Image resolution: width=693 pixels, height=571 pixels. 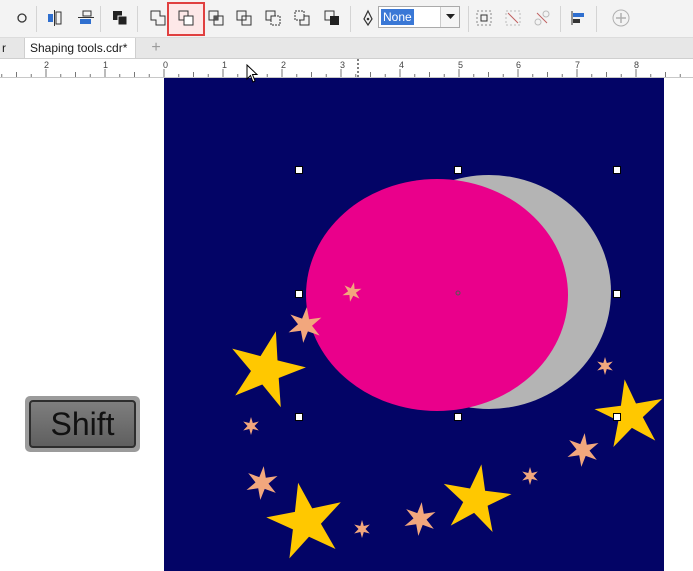 What do you see at coordinates (346, 19) in the screenshot?
I see `property-bar: None` at bounding box center [346, 19].